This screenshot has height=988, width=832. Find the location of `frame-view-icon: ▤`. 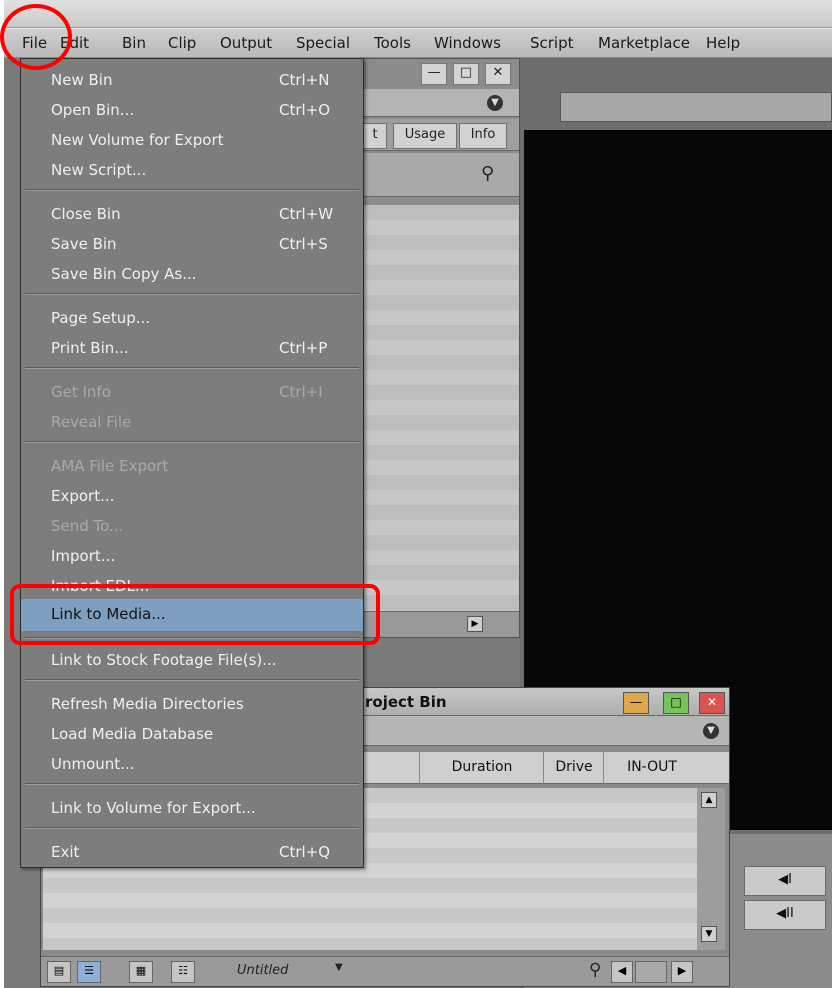

frame-view-icon: ▤ is located at coordinates (59, 972).